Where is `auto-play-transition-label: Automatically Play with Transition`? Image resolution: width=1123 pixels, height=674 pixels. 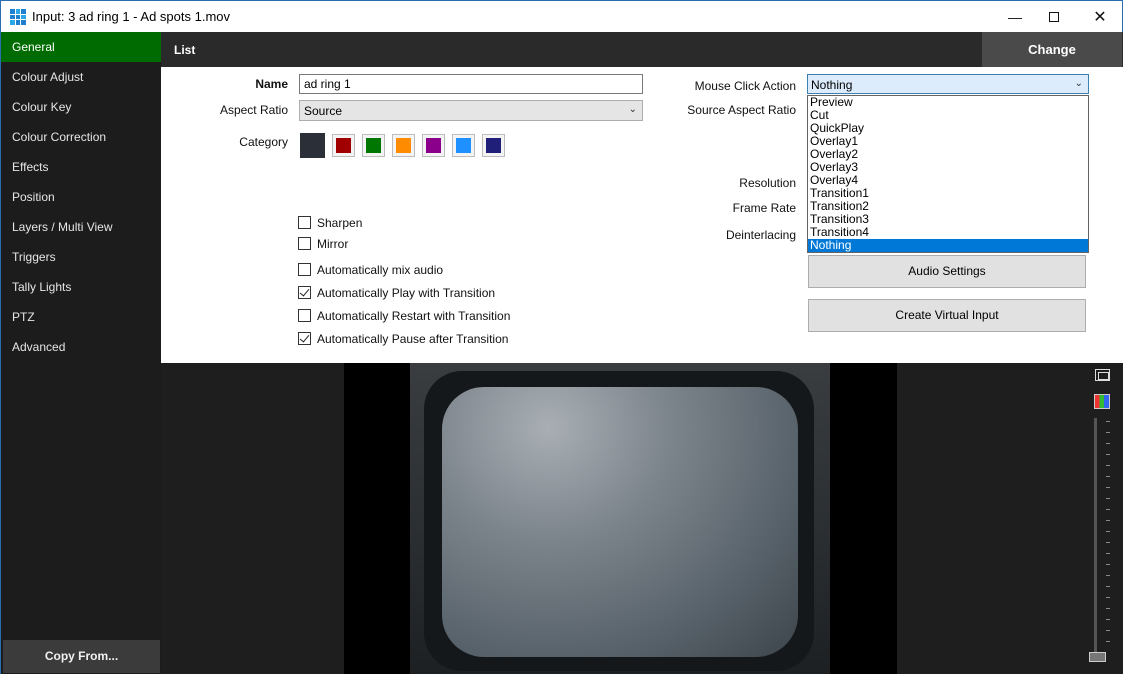 auto-play-transition-label: Automatically Play with Transition is located at coordinates (406, 293).